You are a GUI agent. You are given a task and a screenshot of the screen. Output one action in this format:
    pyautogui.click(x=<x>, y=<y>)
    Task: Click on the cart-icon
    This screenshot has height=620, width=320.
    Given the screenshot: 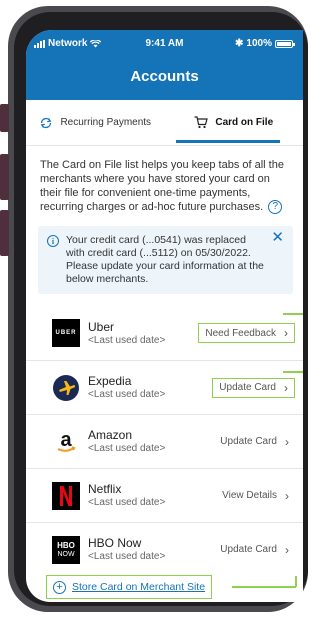 What is the action you would take?
    pyautogui.click(x=201, y=122)
    